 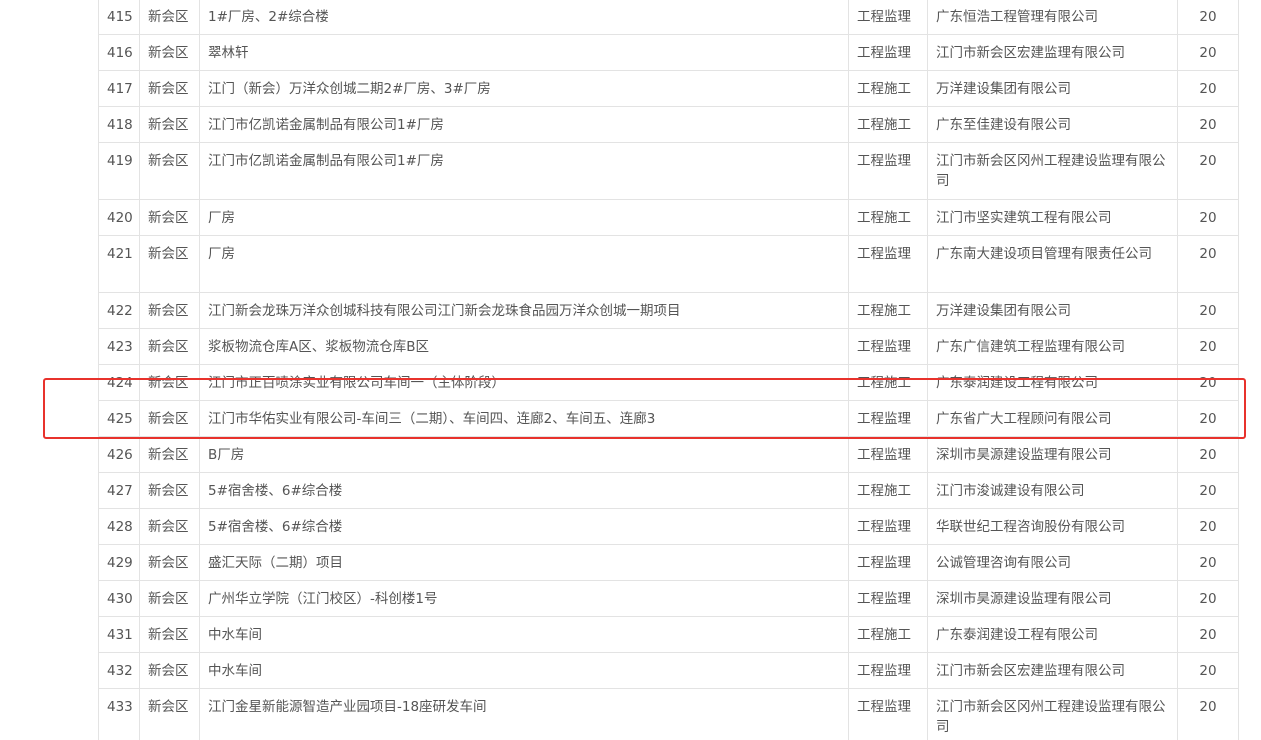 What do you see at coordinates (1052, 264) in the screenshot?
I see `organization-cell: 广东南大建设项目管理有限责任公司` at bounding box center [1052, 264].